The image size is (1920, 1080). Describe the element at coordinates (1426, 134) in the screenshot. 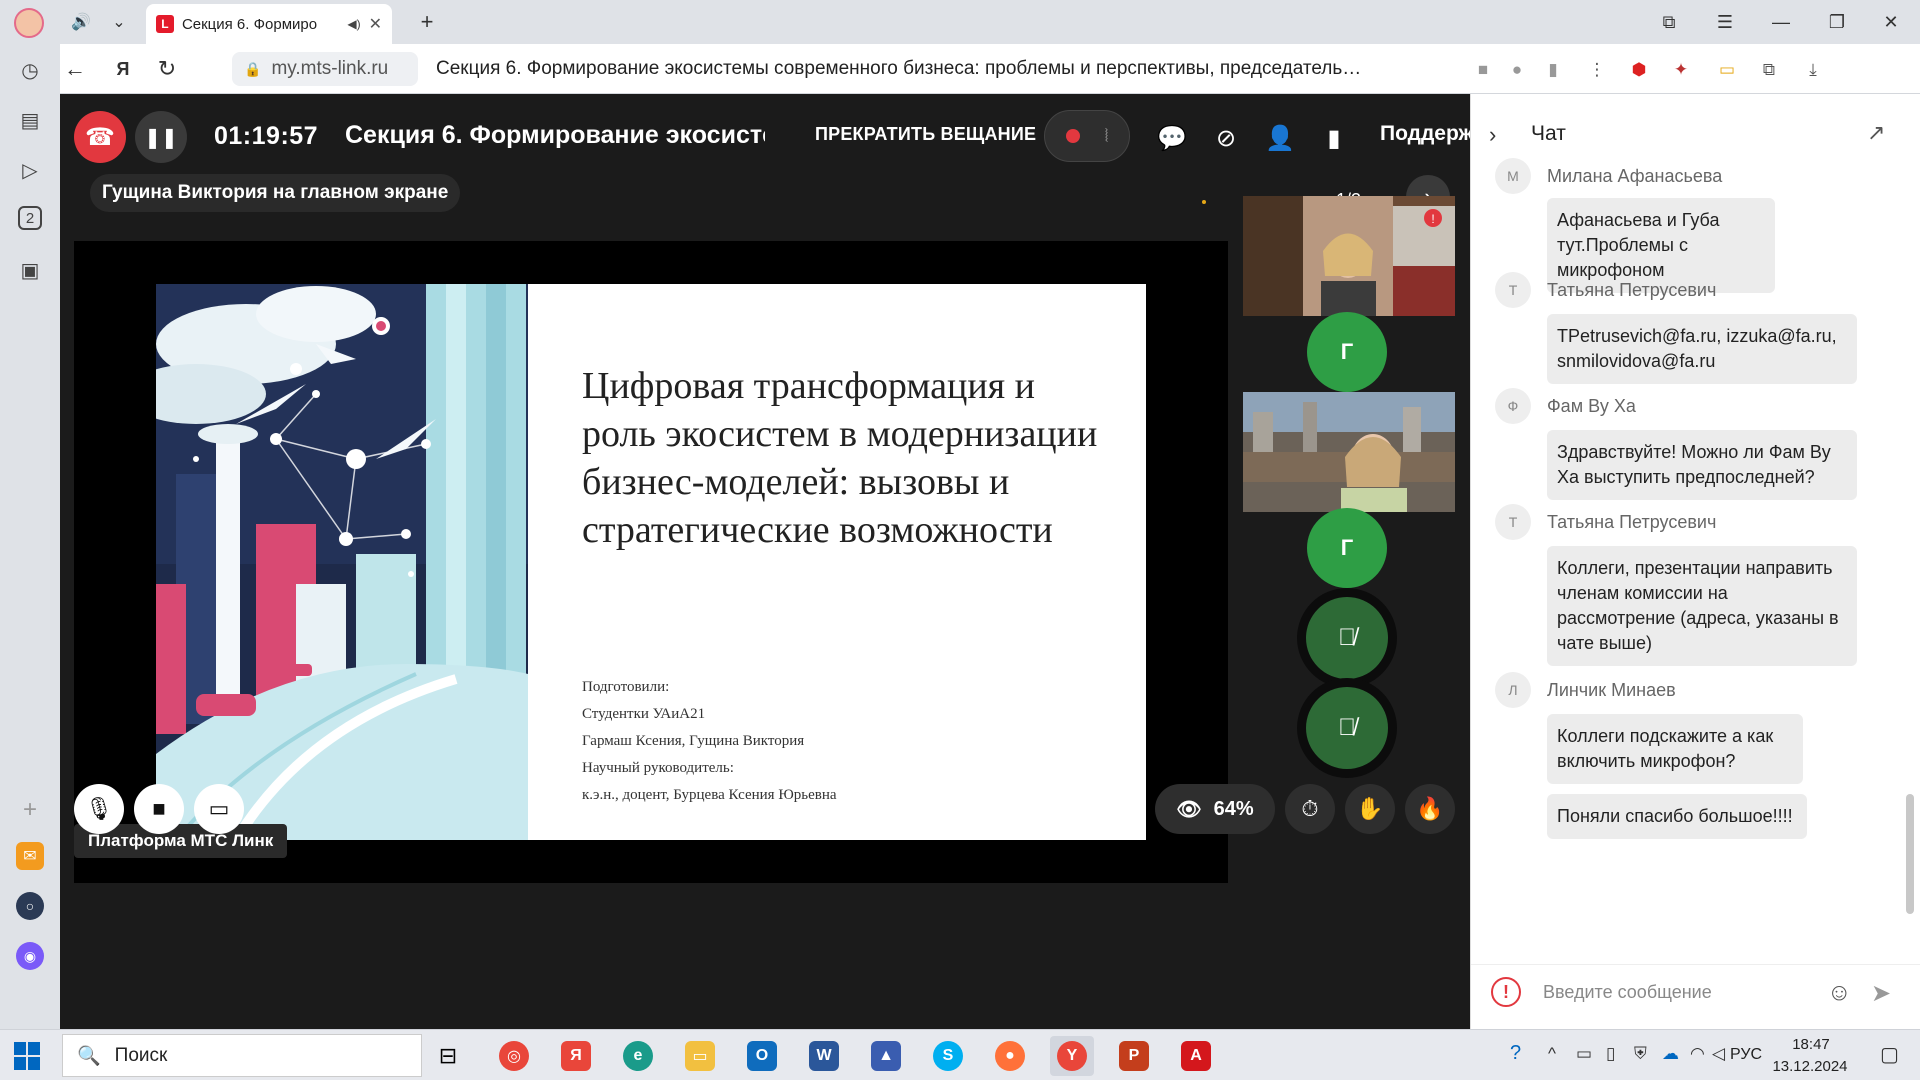

I see `support-button: Поддерж` at that location.